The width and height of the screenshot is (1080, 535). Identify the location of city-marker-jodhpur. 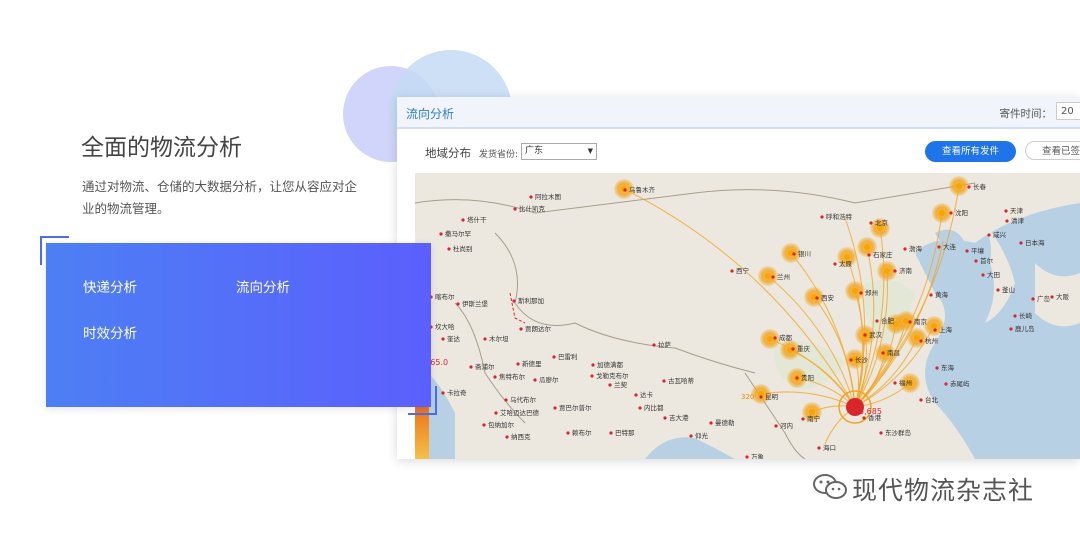
(495, 377).